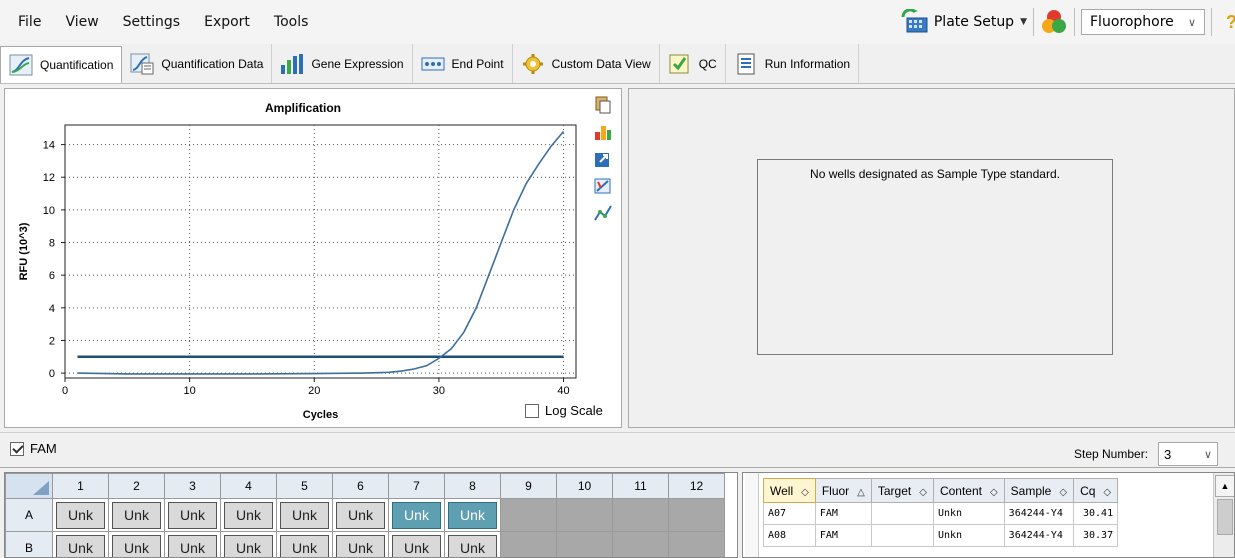  What do you see at coordinates (805, 492) in the screenshot?
I see `sort-icon: ◇` at bounding box center [805, 492].